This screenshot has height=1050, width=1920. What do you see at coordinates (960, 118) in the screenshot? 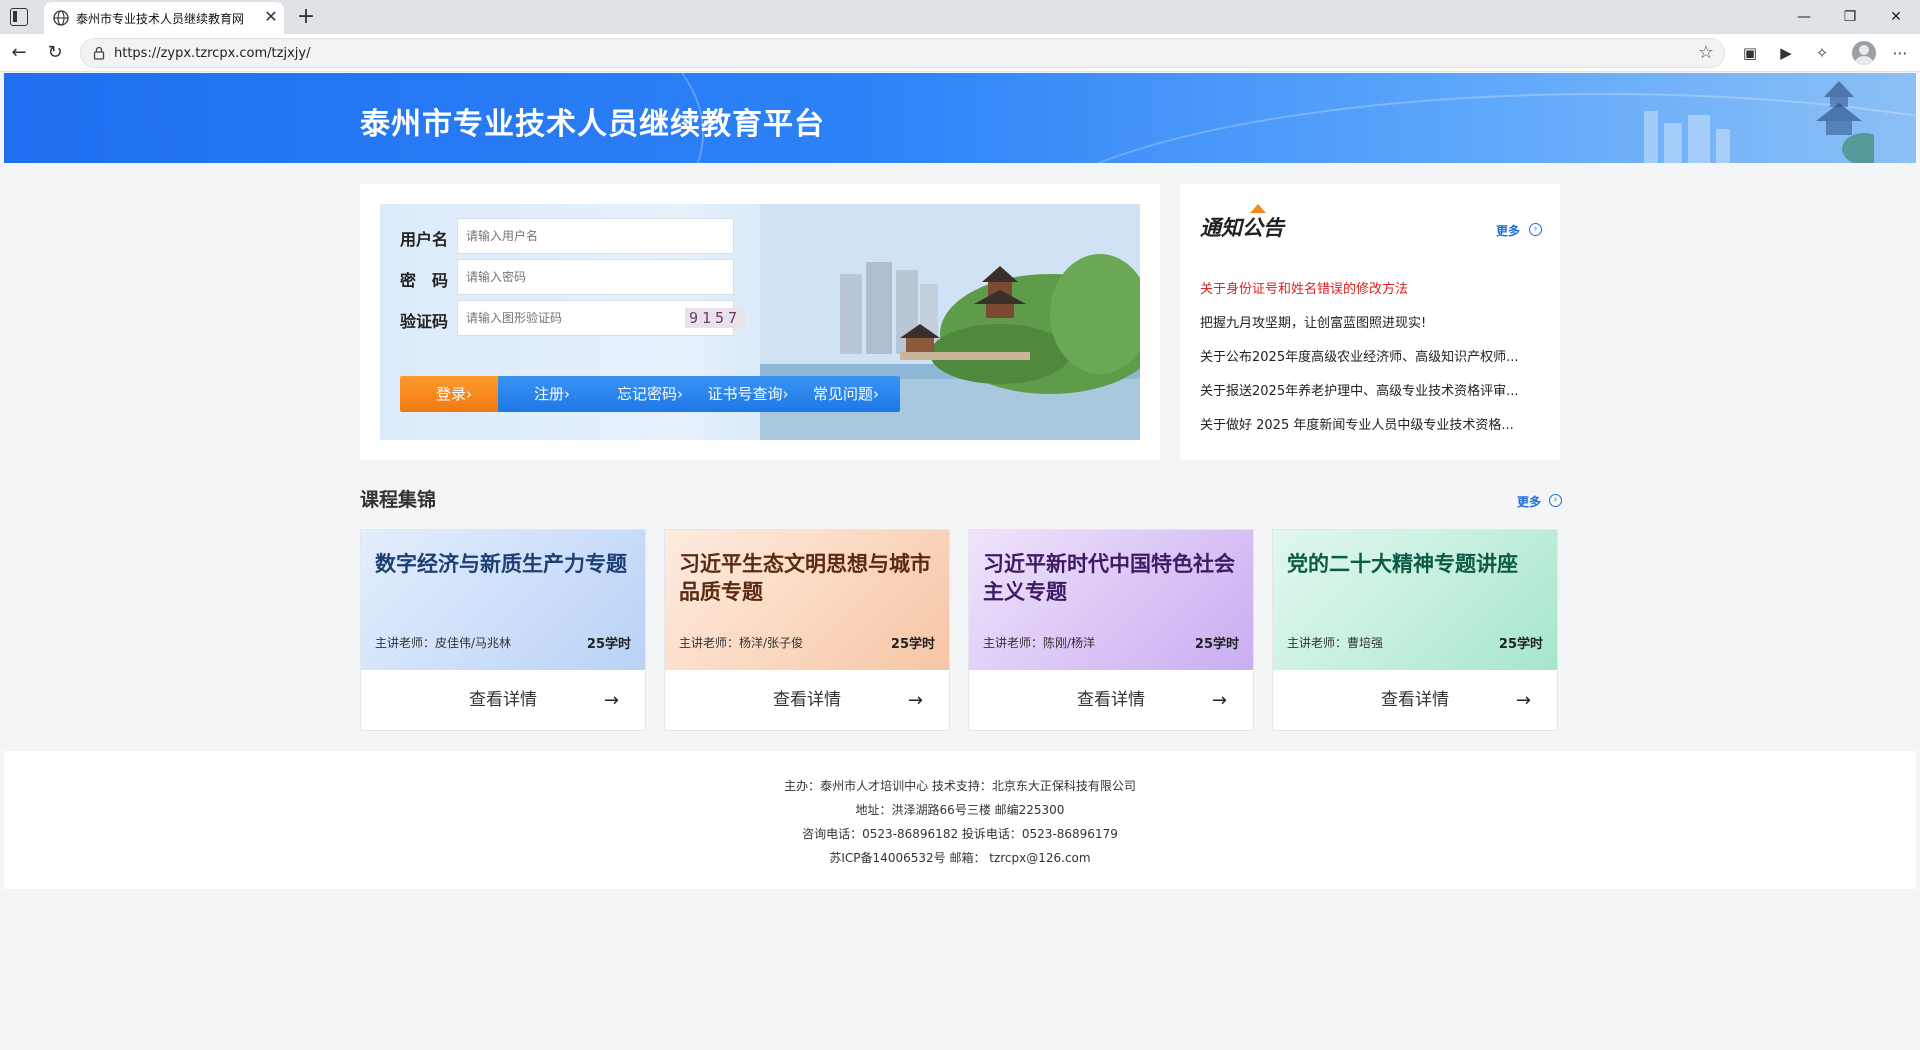
I see `site-banner: 泰州市专业技术人员继续教育平台` at bounding box center [960, 118].